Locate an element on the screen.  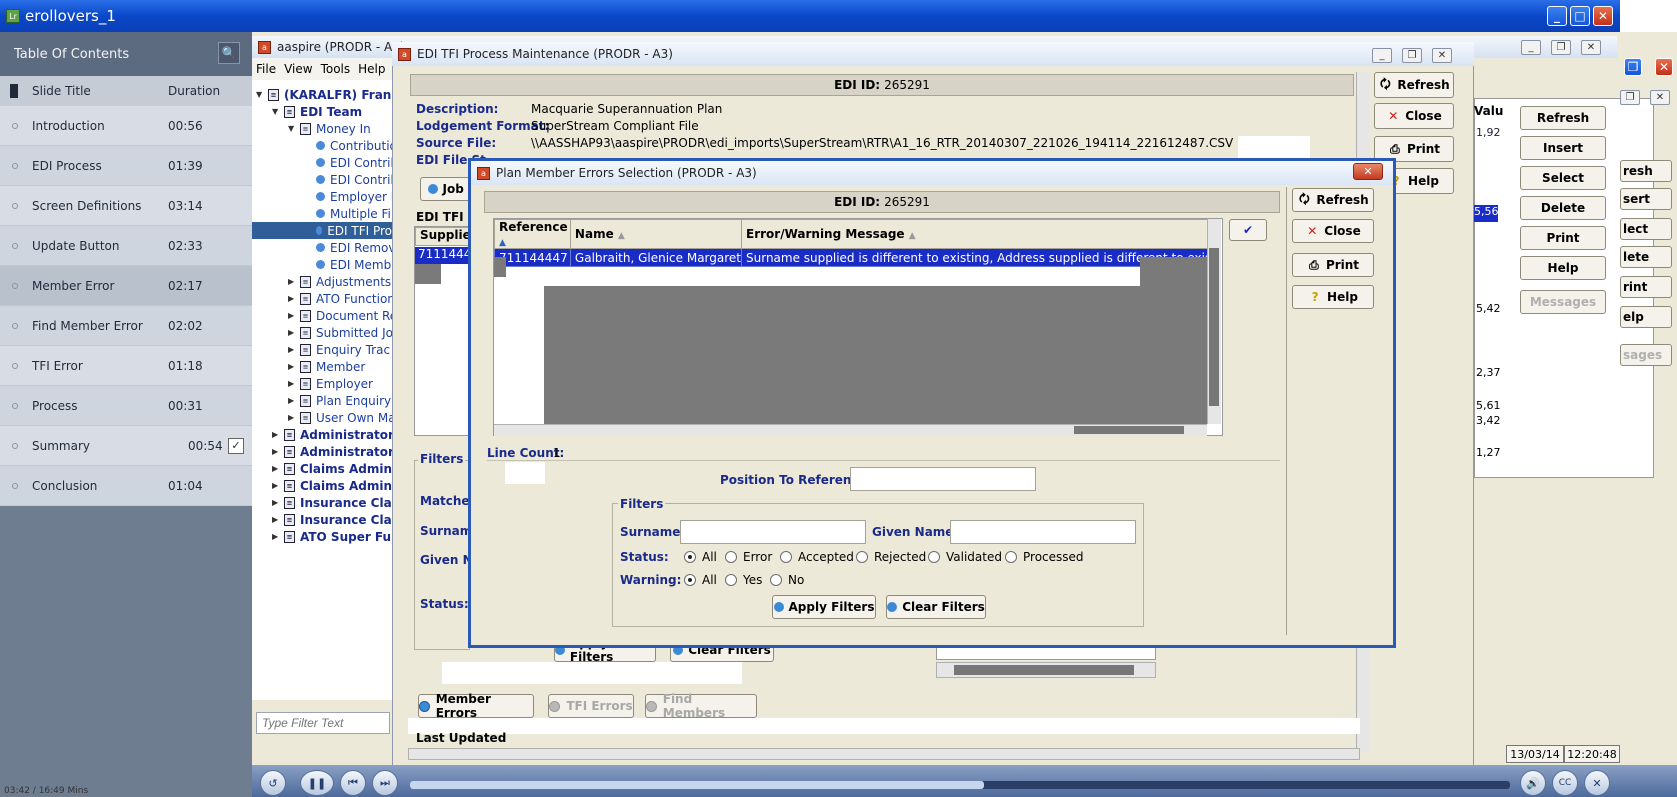
volume-icon: 🔊 is located at coordinates (1533, 783).